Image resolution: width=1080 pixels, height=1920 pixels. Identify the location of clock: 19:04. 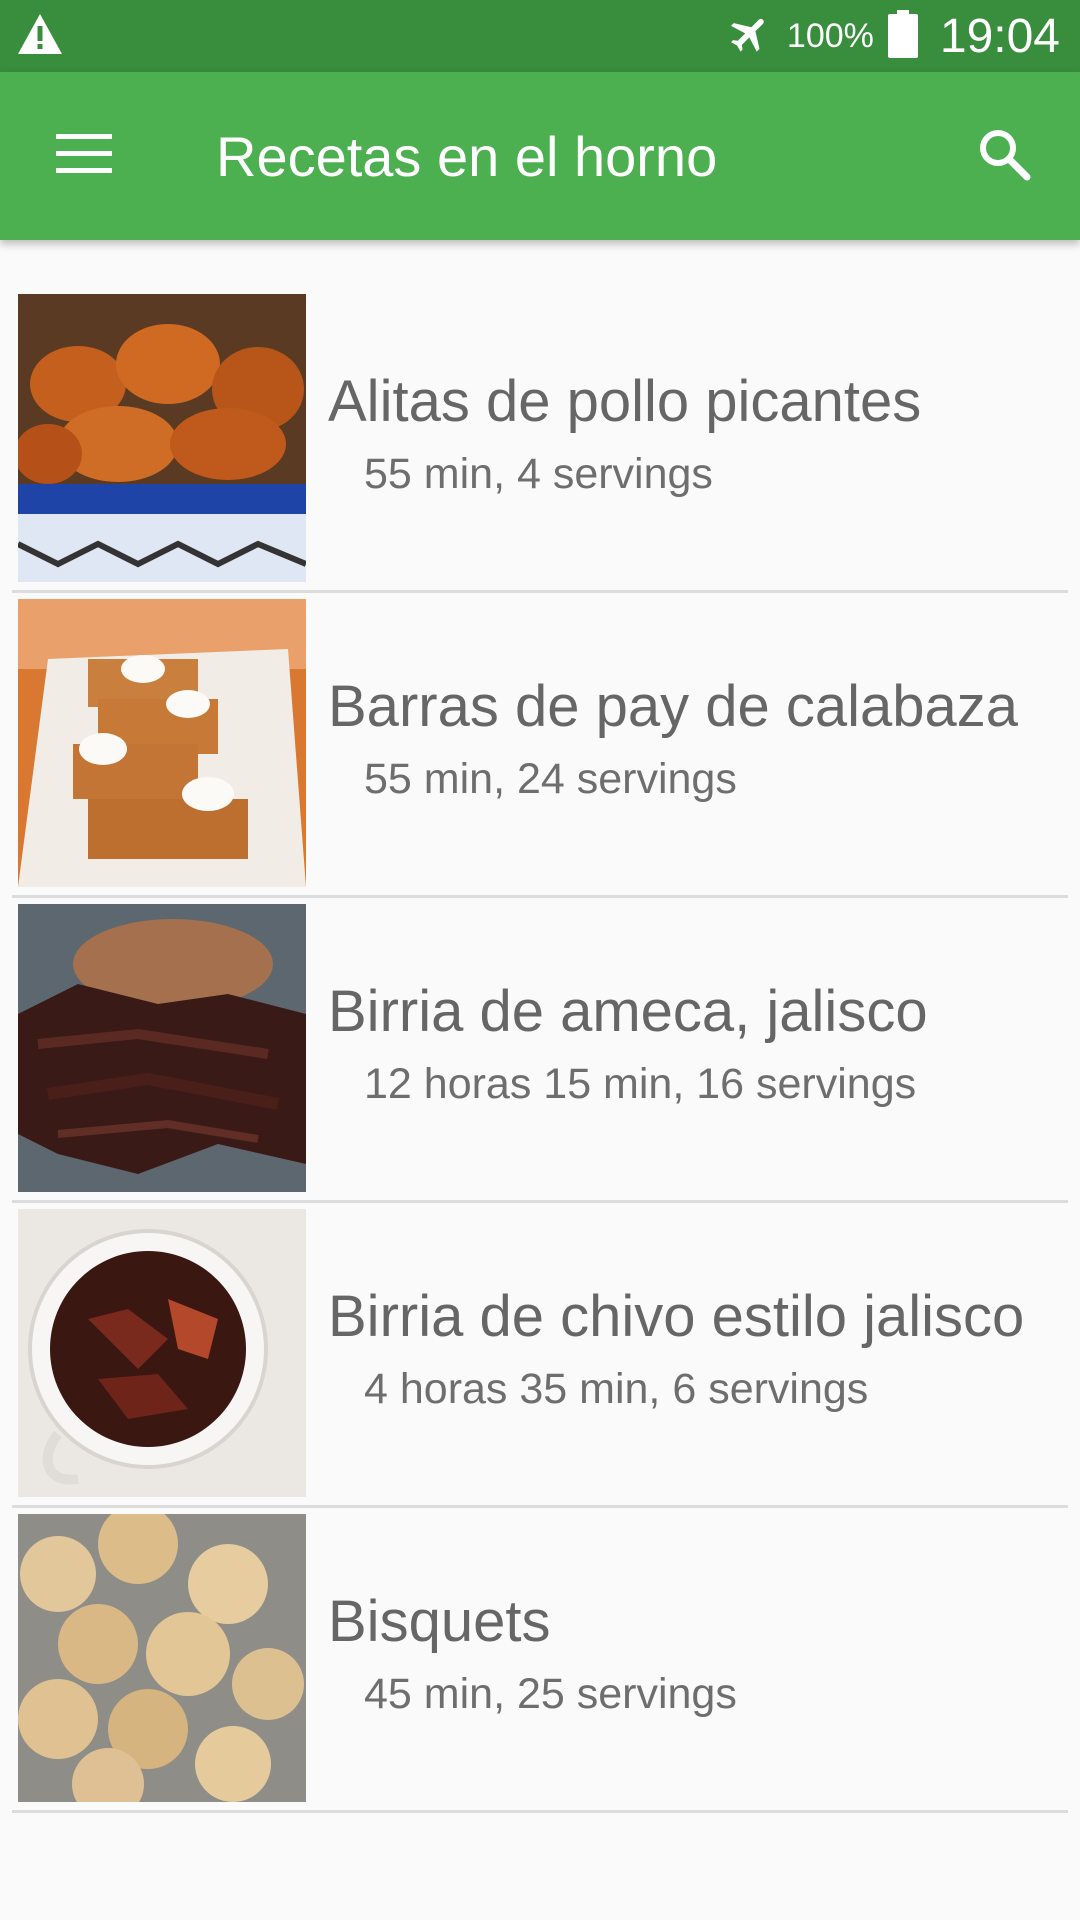
(999, 36).